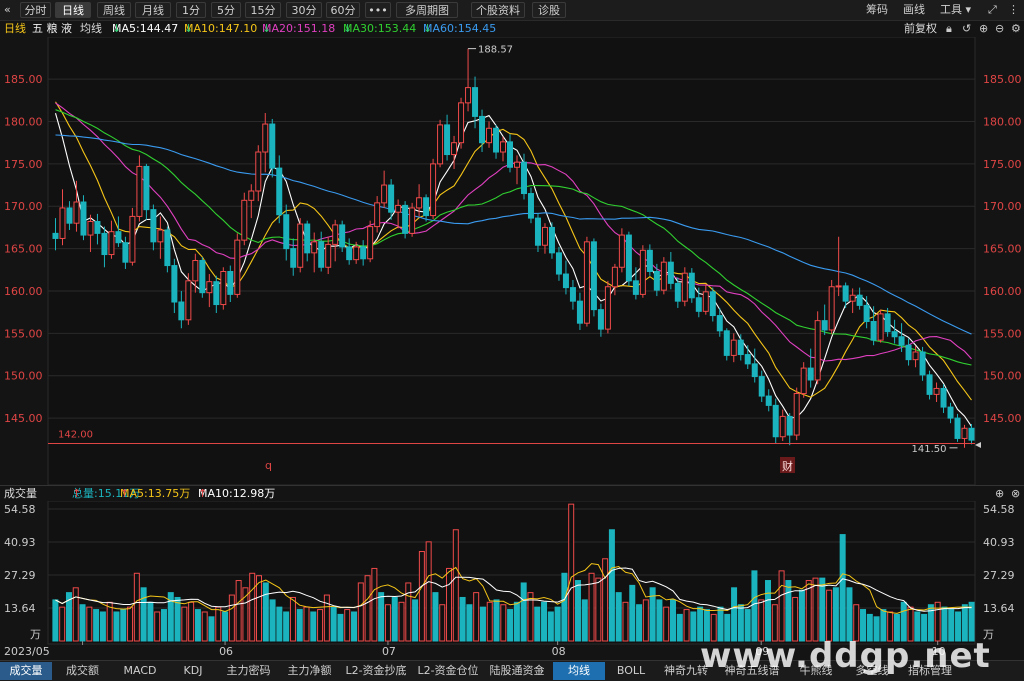 This screenshot has height=681, width=1024. Describe the element at coordinates (114, 10) in the screenshot. I see `period-tab: 周线` at that location.